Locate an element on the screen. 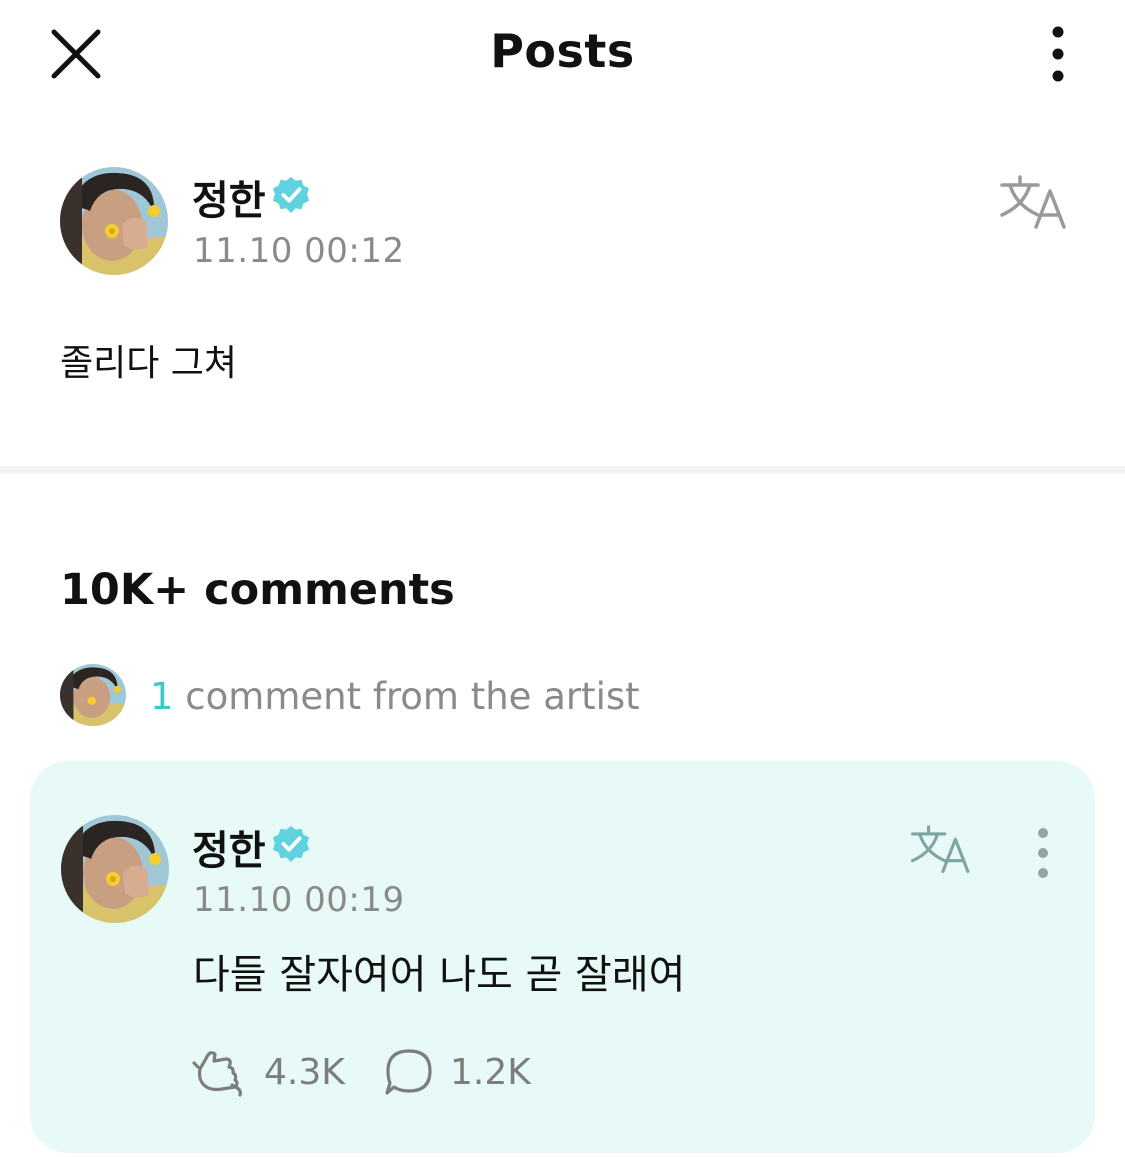 The image size is (1125, 1157). comment-author-name: 정한 is located at coordinates (229, 847).